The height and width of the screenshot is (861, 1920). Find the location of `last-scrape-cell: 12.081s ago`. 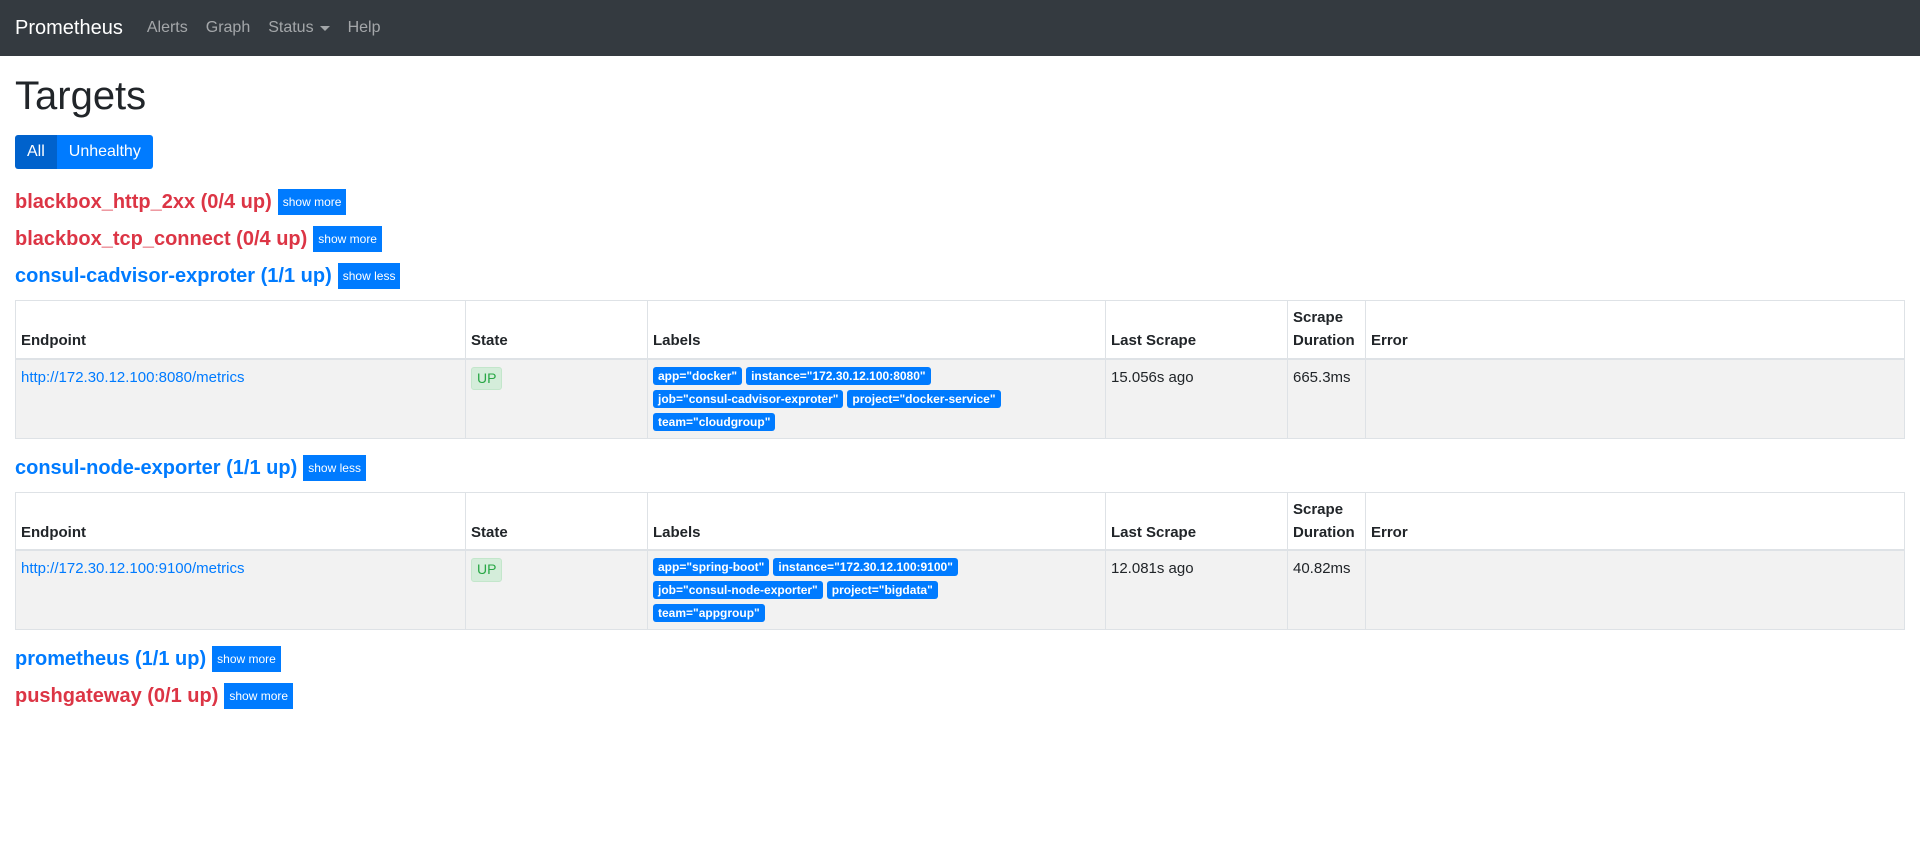

last-scrape-cell: 12.081s ago is located at coordinates (1196, 590).